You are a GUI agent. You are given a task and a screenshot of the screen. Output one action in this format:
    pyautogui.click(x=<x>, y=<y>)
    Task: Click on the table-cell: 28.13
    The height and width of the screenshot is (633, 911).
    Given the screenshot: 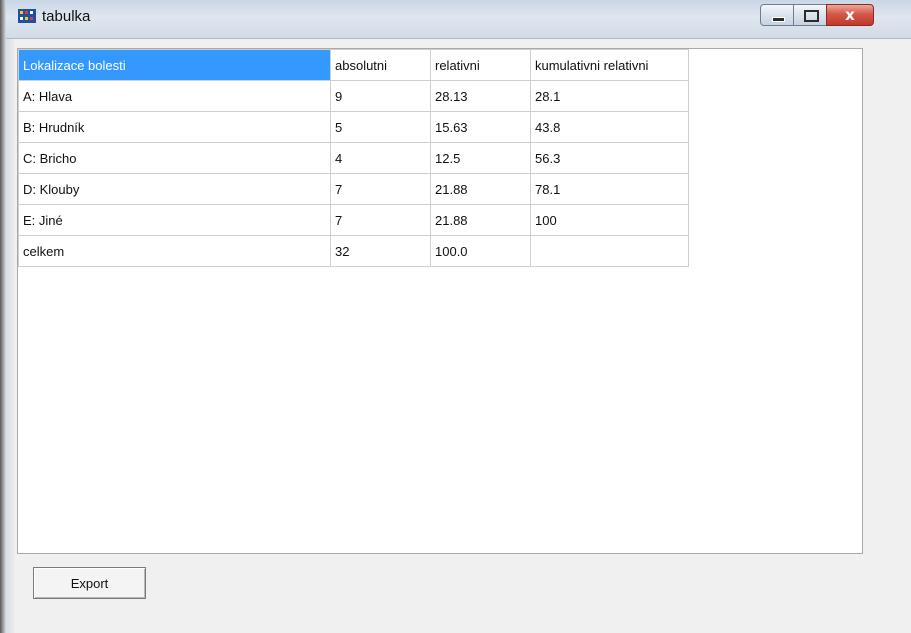 What is the action you would take?
    pyautogui.click(x=480, y=96)
    